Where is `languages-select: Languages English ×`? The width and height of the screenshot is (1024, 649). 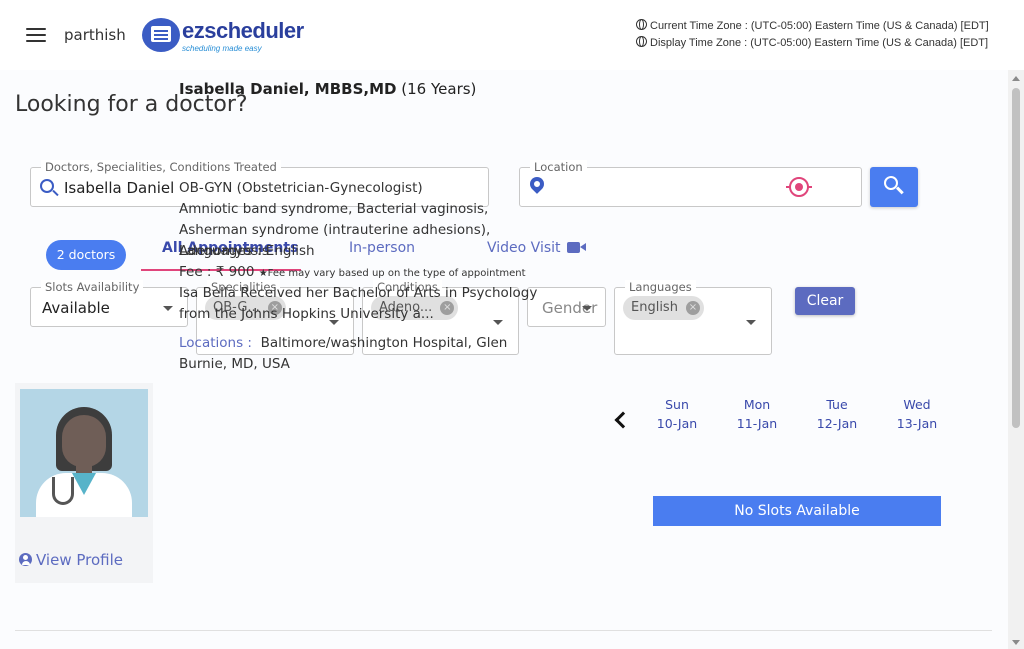 languages-select: Languages English × is located at coordinates (693, 317).